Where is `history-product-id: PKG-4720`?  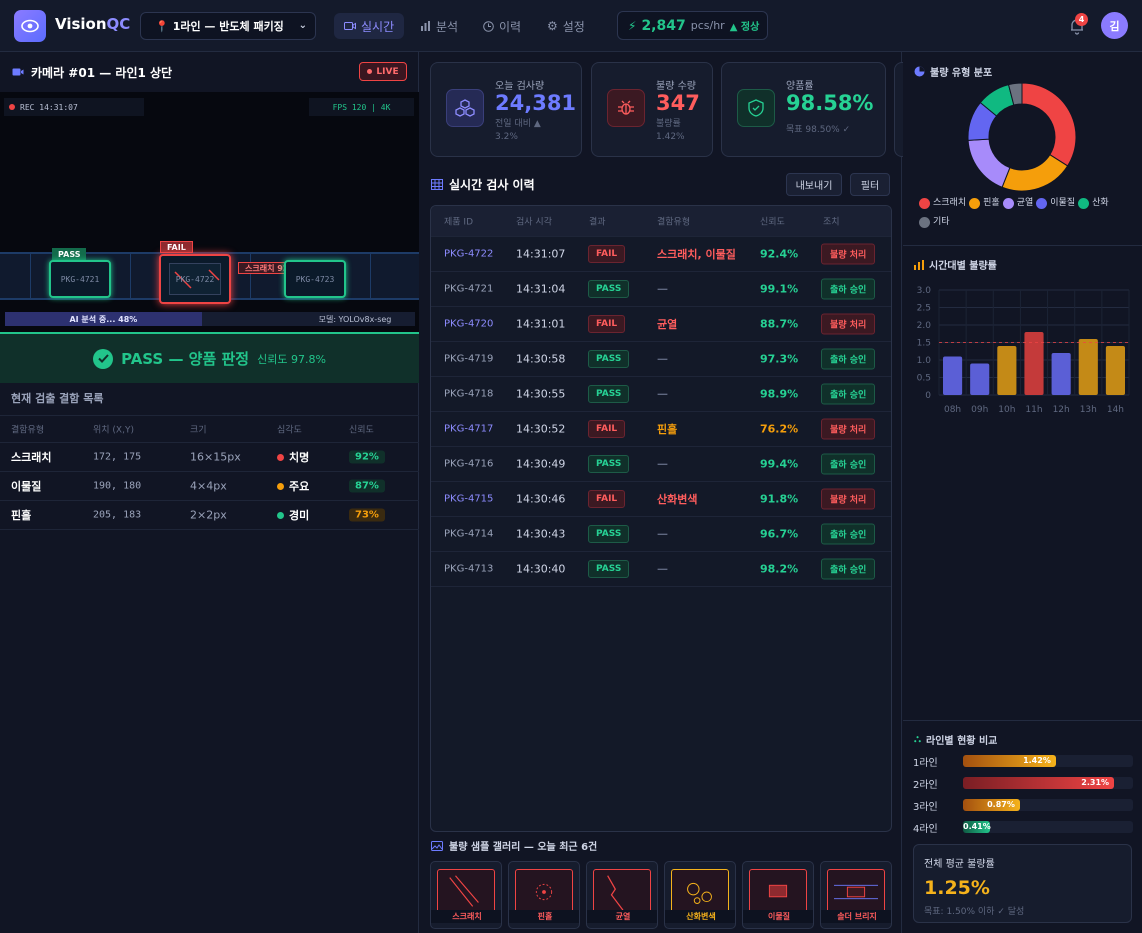
history-product-id: PKG-4720 is located at coordinates (468, 324).